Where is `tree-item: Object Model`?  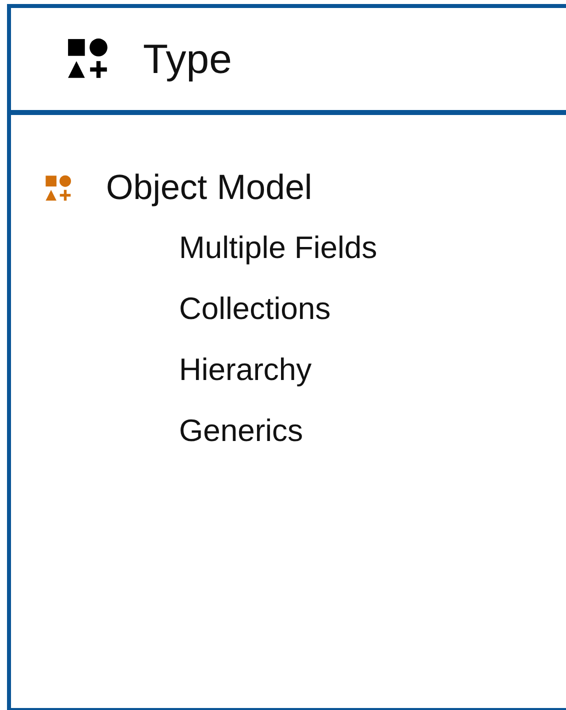 tree-item: Object Model is located at coordinates (209, 188).